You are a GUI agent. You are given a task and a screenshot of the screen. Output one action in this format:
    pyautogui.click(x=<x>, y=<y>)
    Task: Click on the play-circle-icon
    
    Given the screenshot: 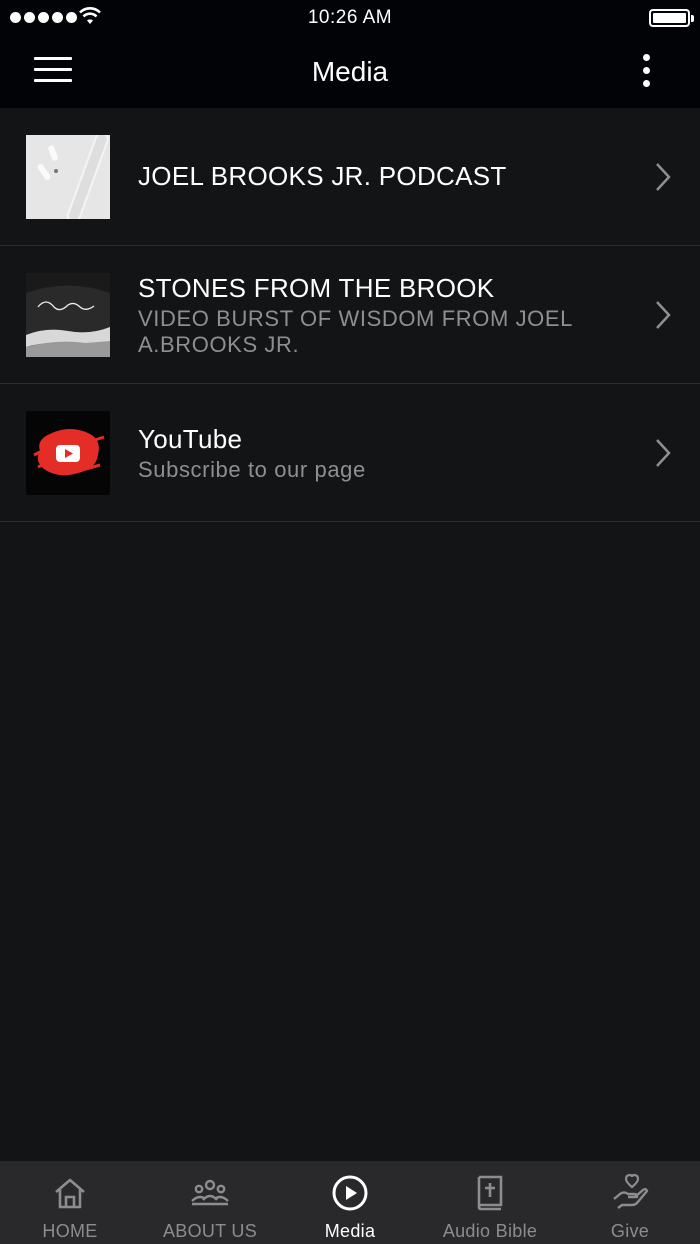 What is the action you would take?
    pyautogui.click(x=350, y=1193)
    